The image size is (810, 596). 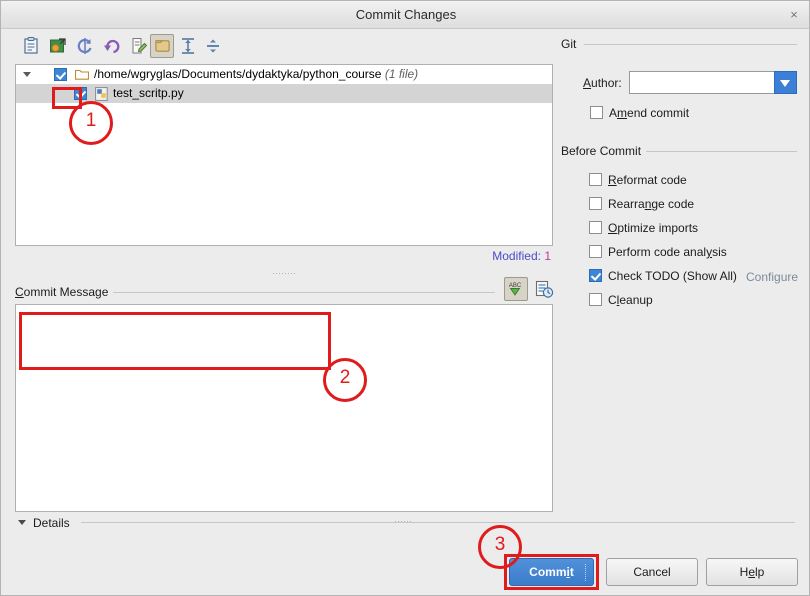 What do you see at coordinates (649, 113) in the screenshot?
I see `amend-commit-label: Amend commit` at bounding box center [649, 113].